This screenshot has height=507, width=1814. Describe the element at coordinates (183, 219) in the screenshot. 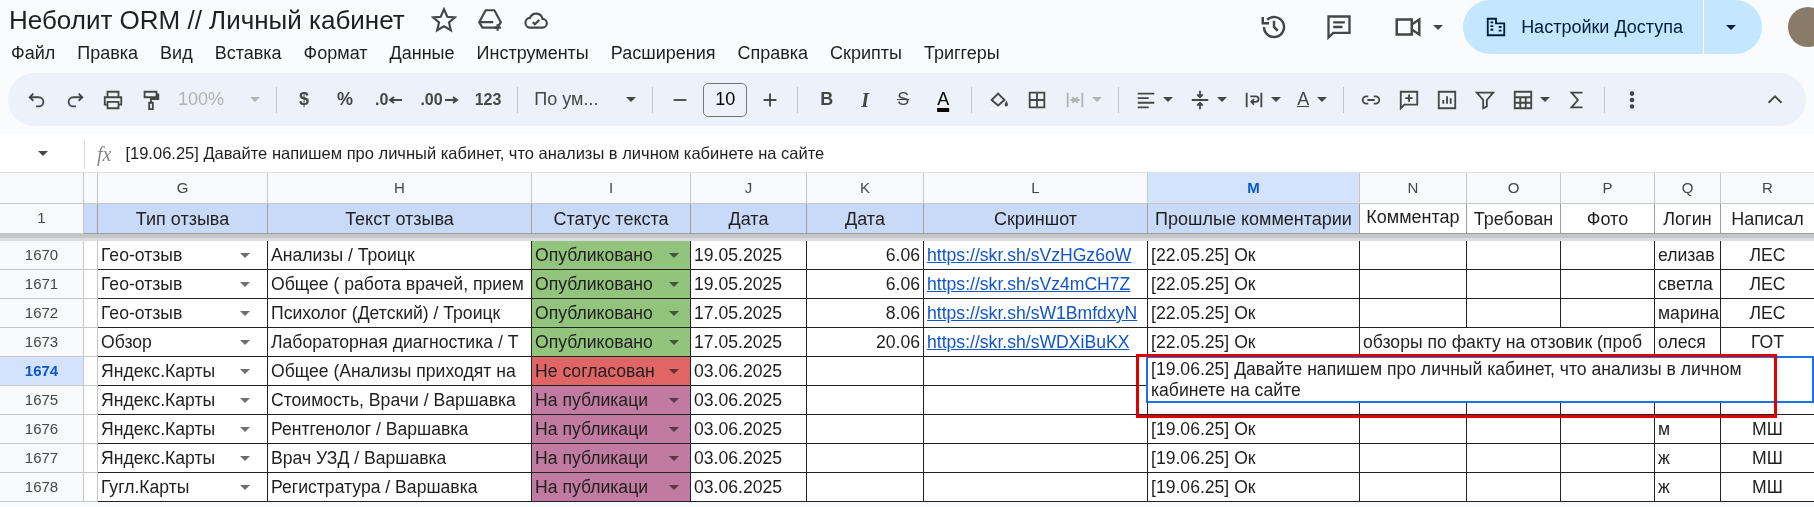

I see `header-cell: Тип отзыва` at that location.